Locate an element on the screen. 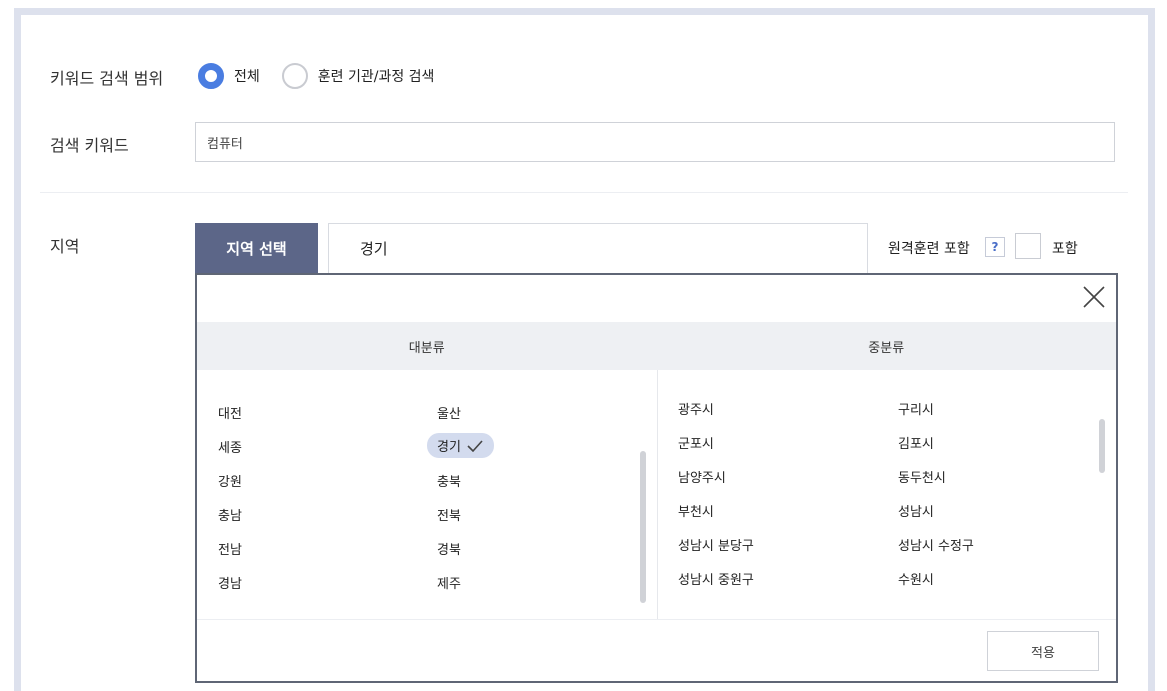 The image size is (1167, 691). keyword-label: 검색 키워드 is located at coordinates (89, 145).